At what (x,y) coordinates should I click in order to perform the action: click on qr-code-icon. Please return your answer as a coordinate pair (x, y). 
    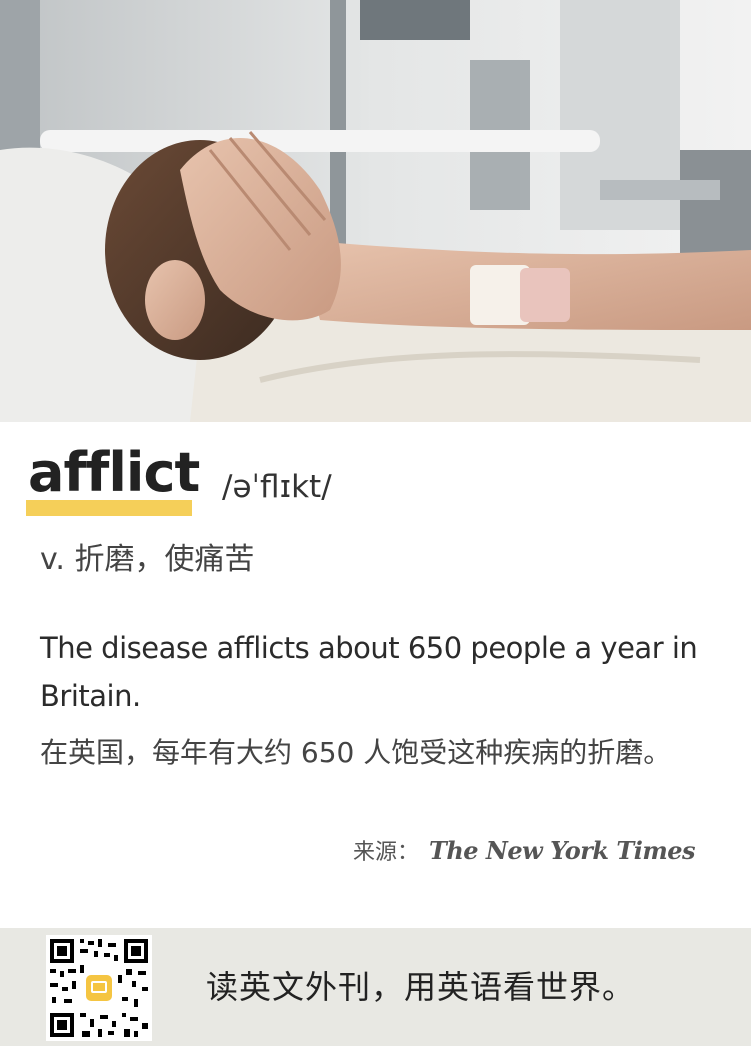
    Looking at the image, I should click on (99, 988).